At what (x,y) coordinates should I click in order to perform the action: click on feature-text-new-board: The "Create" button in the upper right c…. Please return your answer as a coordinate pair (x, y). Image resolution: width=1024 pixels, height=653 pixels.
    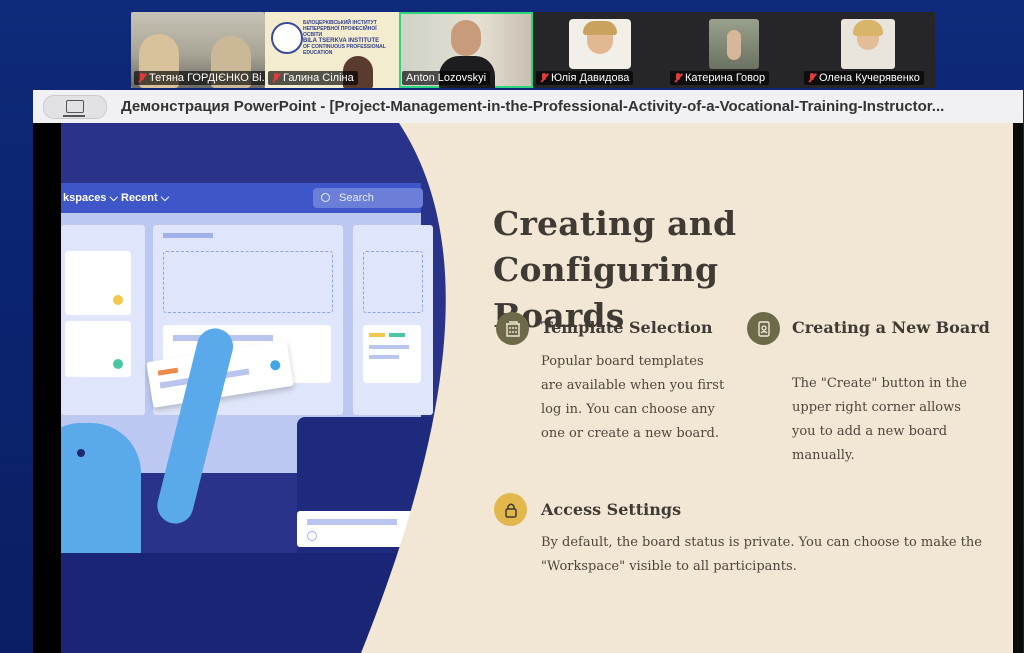
    Looking at the image, I should click on (879, 419).